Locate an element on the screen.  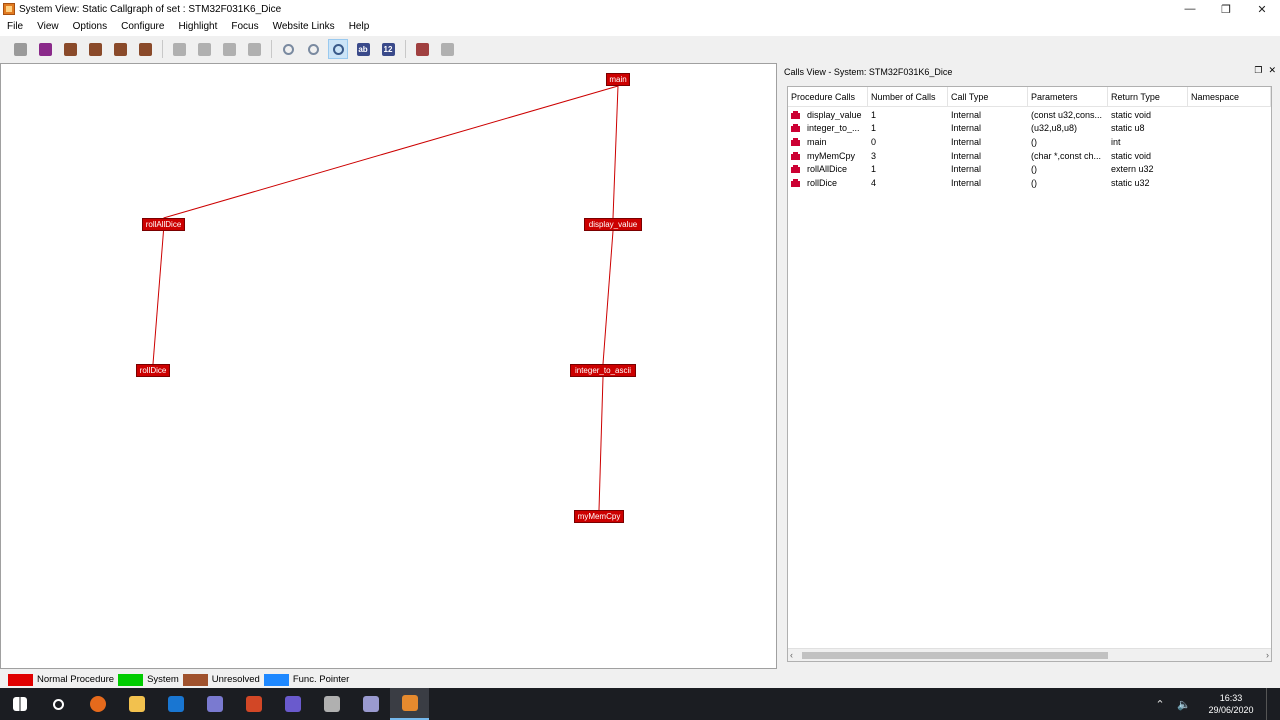
clock: 16:33 29/06/2020 is located at coordinates (1231, 704).